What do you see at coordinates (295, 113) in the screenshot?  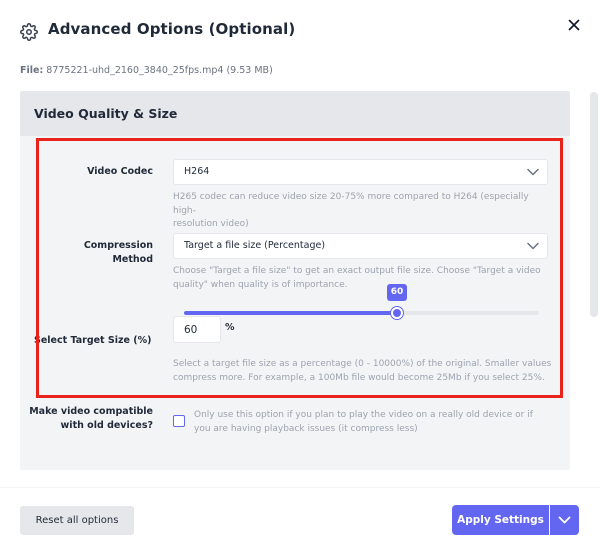 I see `panel-header: Video Quality & Size` at bounding box center [295, 113].